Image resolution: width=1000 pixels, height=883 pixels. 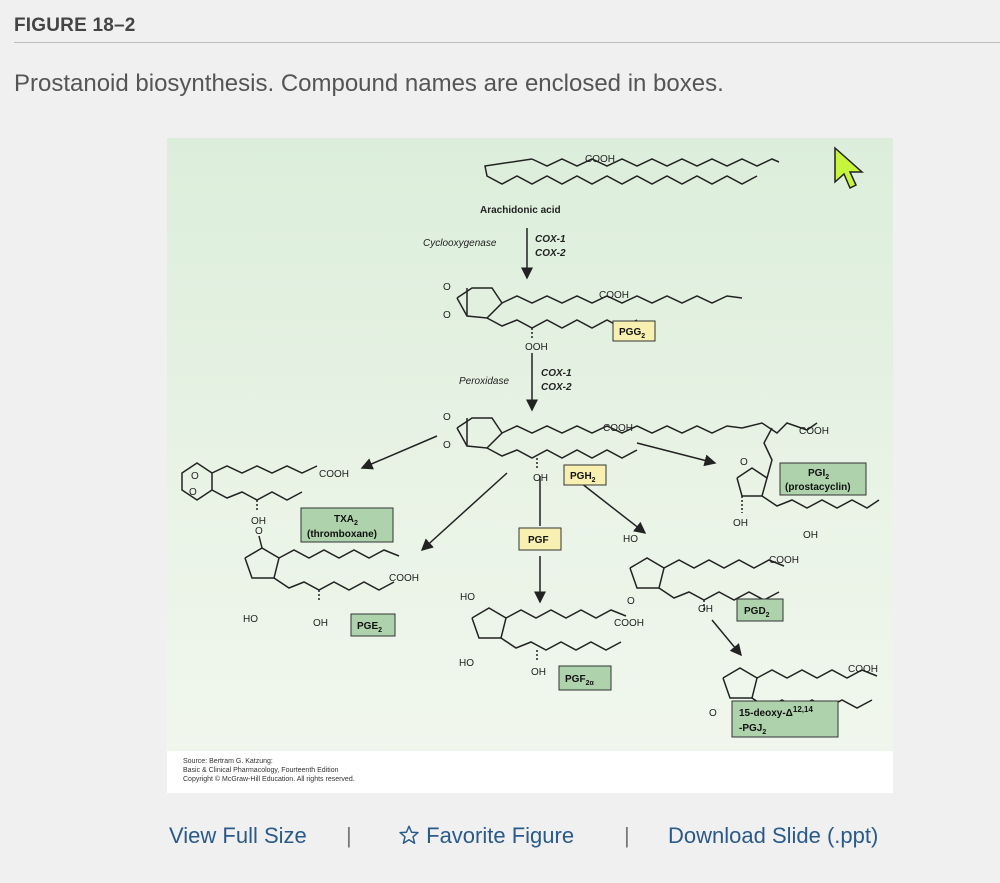 What do you see at coordinates (849, 168) in the screenshot?
I see `mouse-pointer-icon` at bounding box center [849, 168].